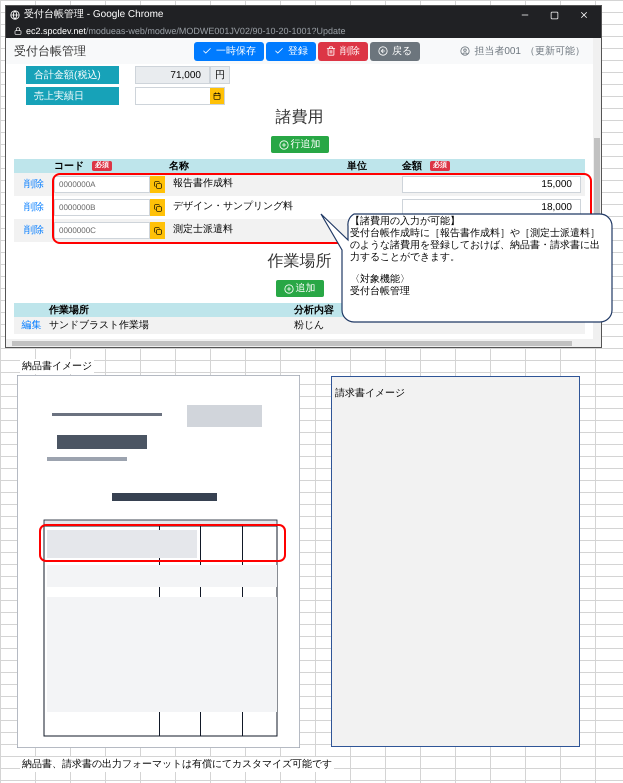 The image size is (623, 783). What do you see at coordinates (299, 343) in the screenshot?
I see `horizontal-scrollbar` at bounding box center [299, 343].